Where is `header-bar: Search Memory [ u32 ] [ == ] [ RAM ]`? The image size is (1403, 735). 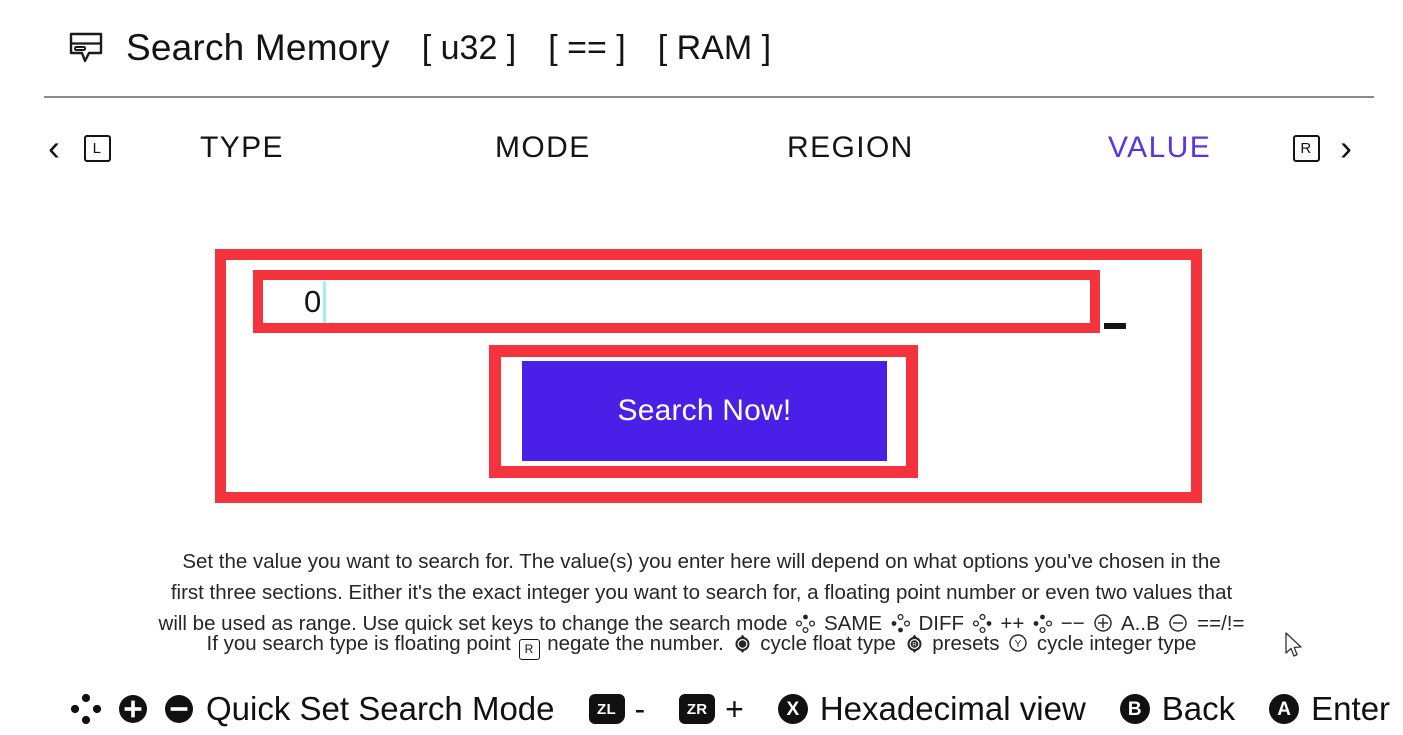
header-bar: Search Memory [ u32 ] [ == ] [ RAM ] is located at coordinates (701, 48).